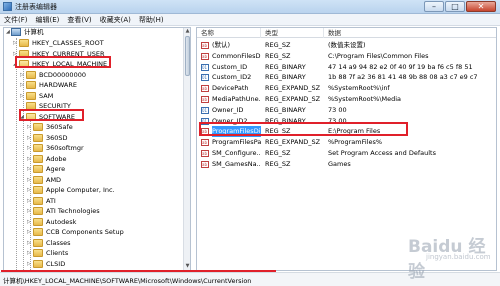 The width and height of the screenshot is (500, 286). I want to click on column-header-type: 类型, so click(292, 33).